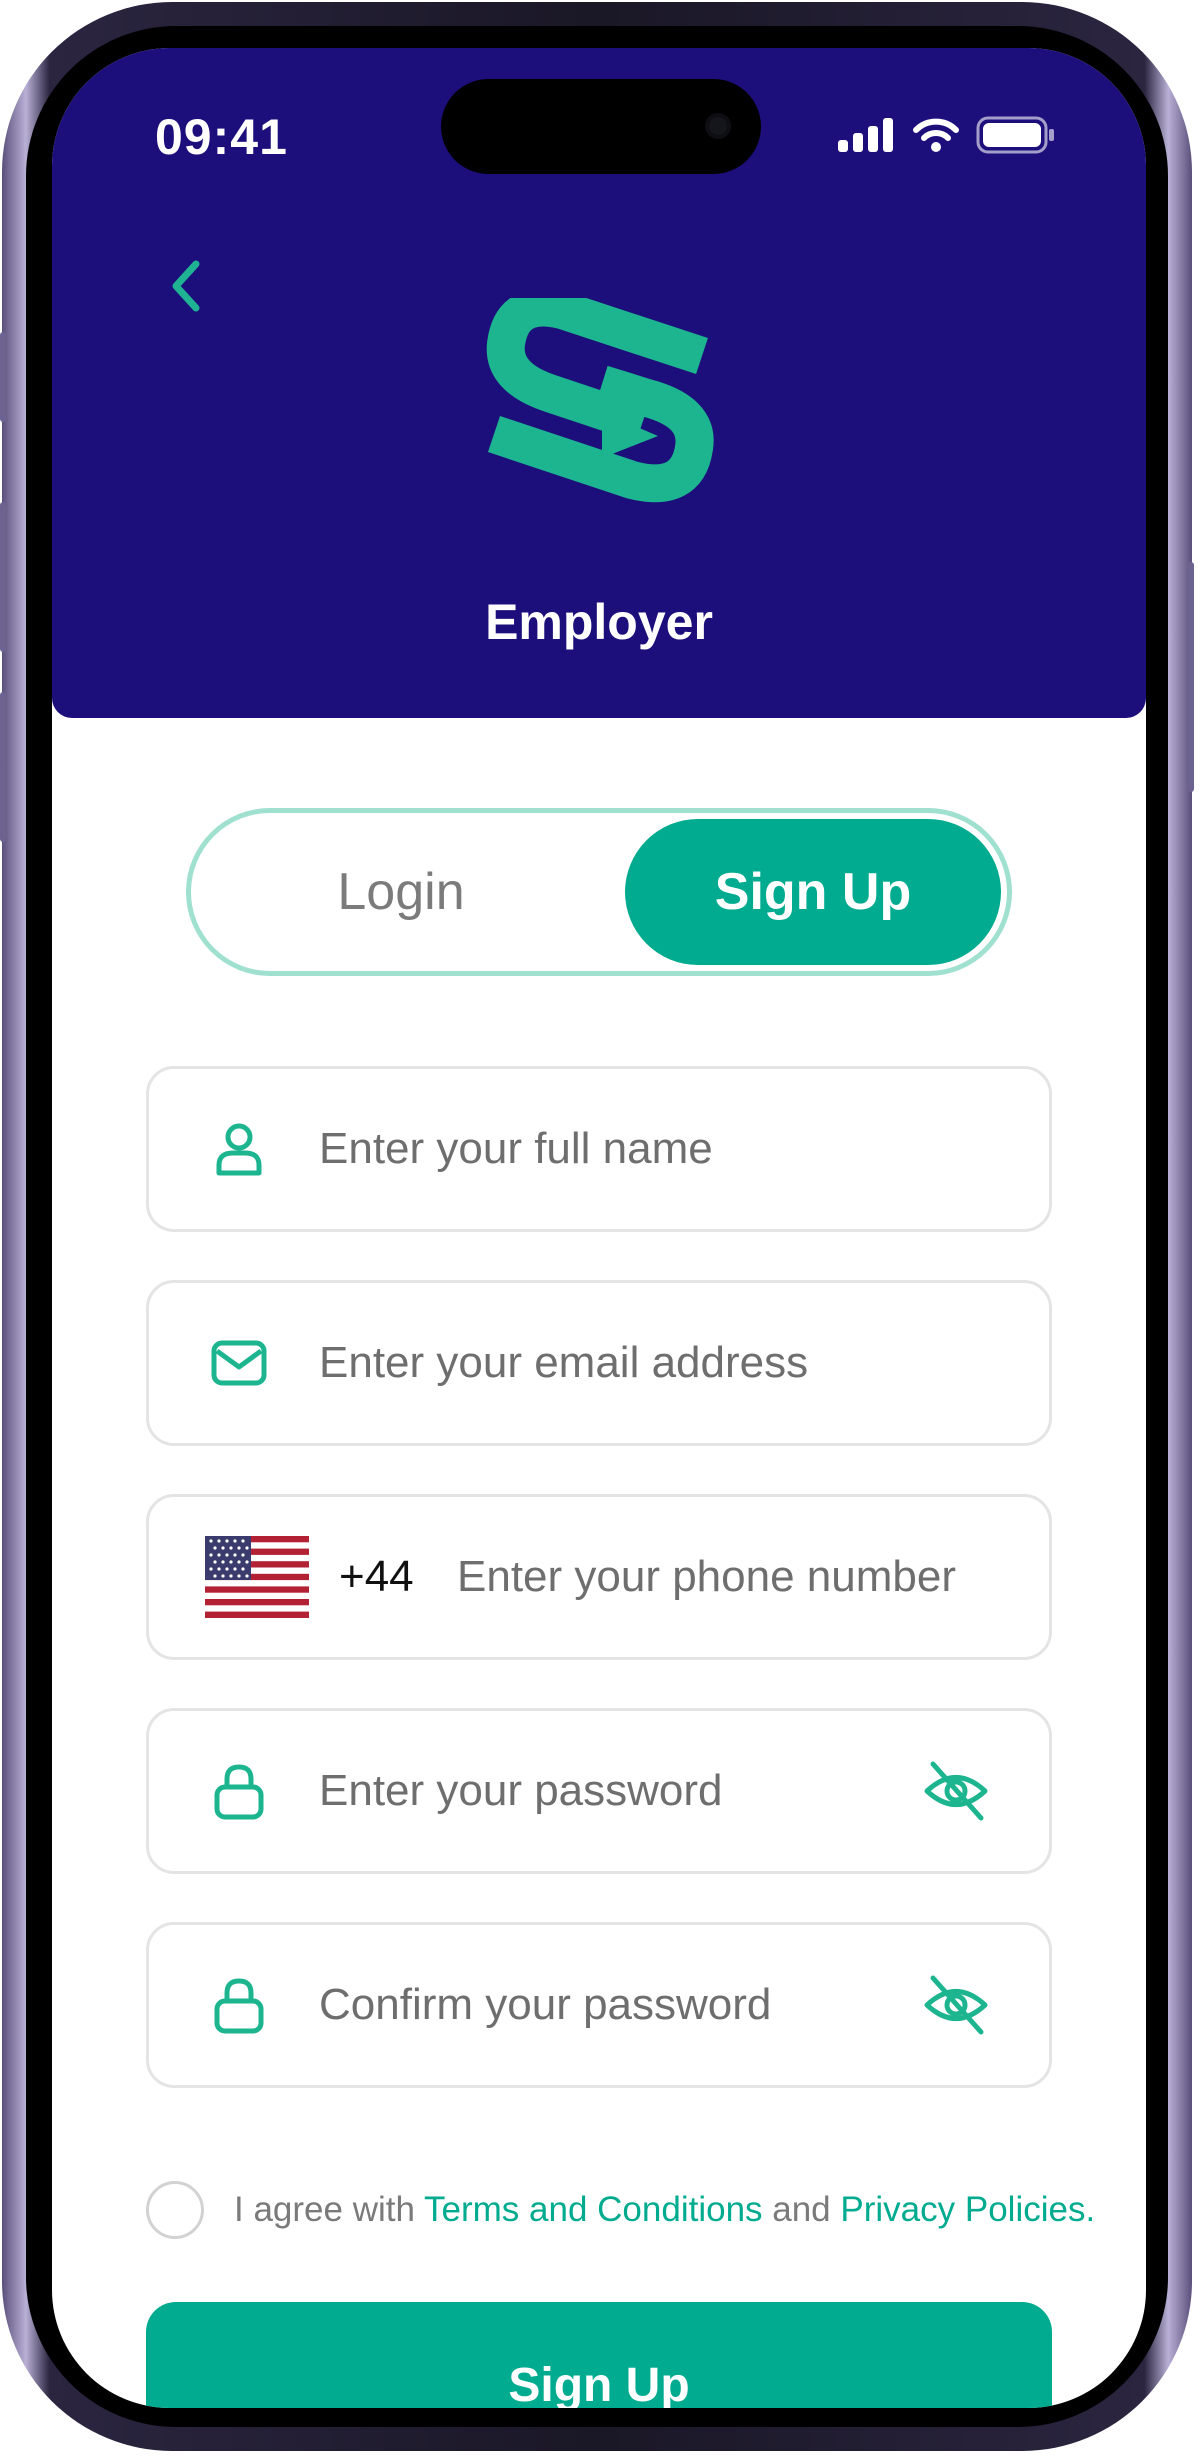 The width and height of the screenshot is (1200, 2457). Describe the element at coordinates (545, 2004) in the screenshot. I see `confirm-password-placeholder: Confirm your password` at that location.